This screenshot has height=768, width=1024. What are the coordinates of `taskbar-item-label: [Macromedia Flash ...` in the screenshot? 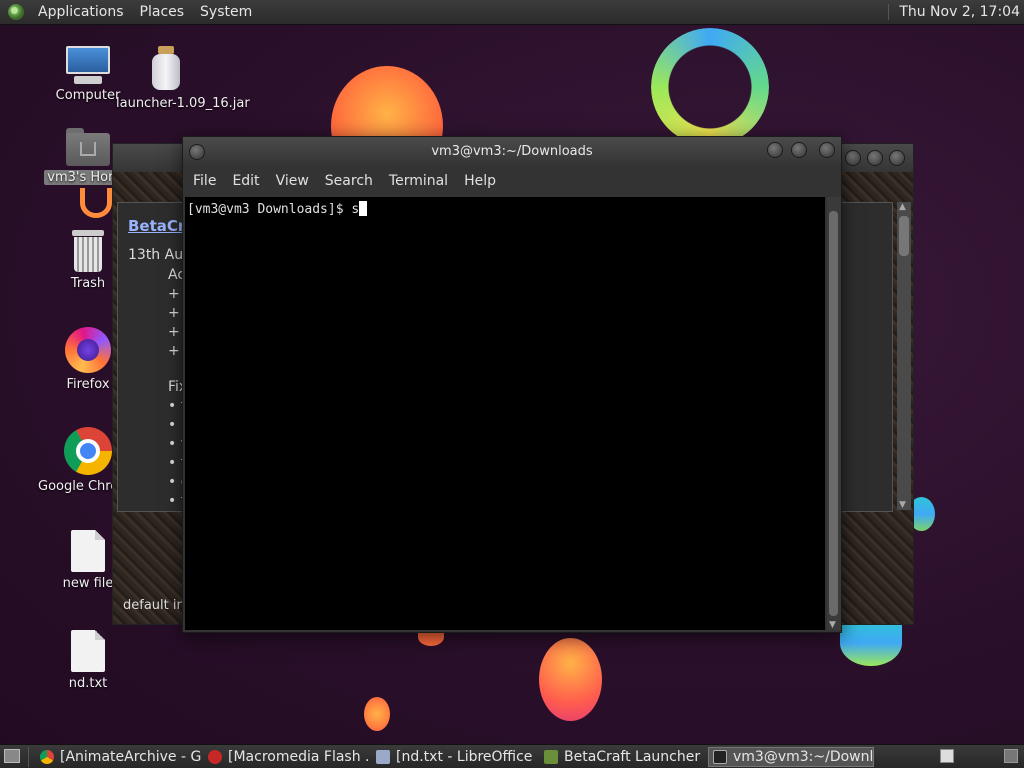 It's located at (299, 757).